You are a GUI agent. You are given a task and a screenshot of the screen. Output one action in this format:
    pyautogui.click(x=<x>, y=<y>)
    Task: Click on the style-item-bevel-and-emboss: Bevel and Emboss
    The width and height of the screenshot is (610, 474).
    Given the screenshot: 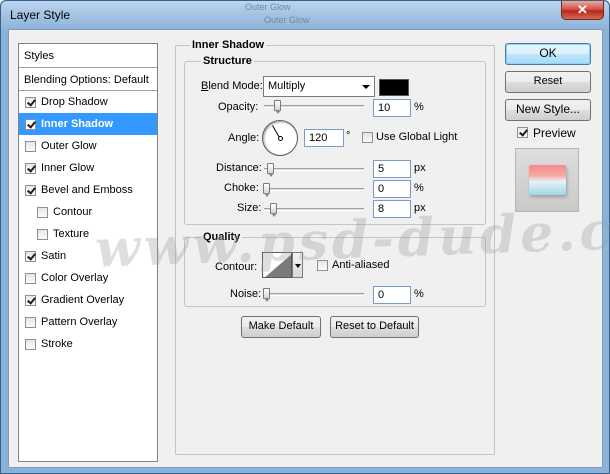 What is the action you would take?
    pyautogui.click(x=88, y=190)
    